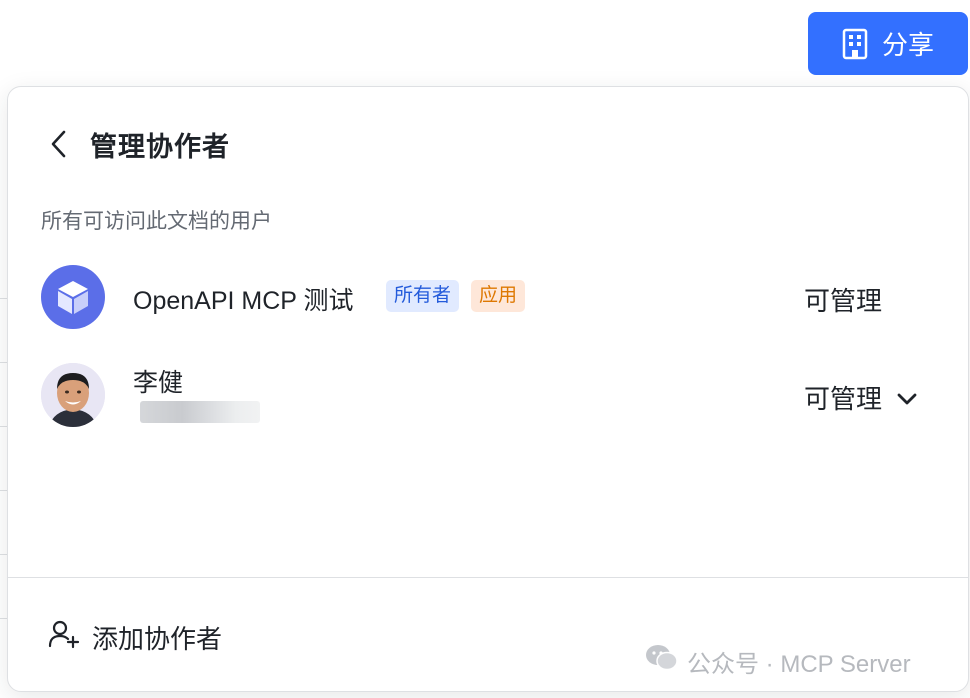 Image resolution: width=970 pixels, height=698 pixels. I want to click on share-button: 分享, so click(888, 43).